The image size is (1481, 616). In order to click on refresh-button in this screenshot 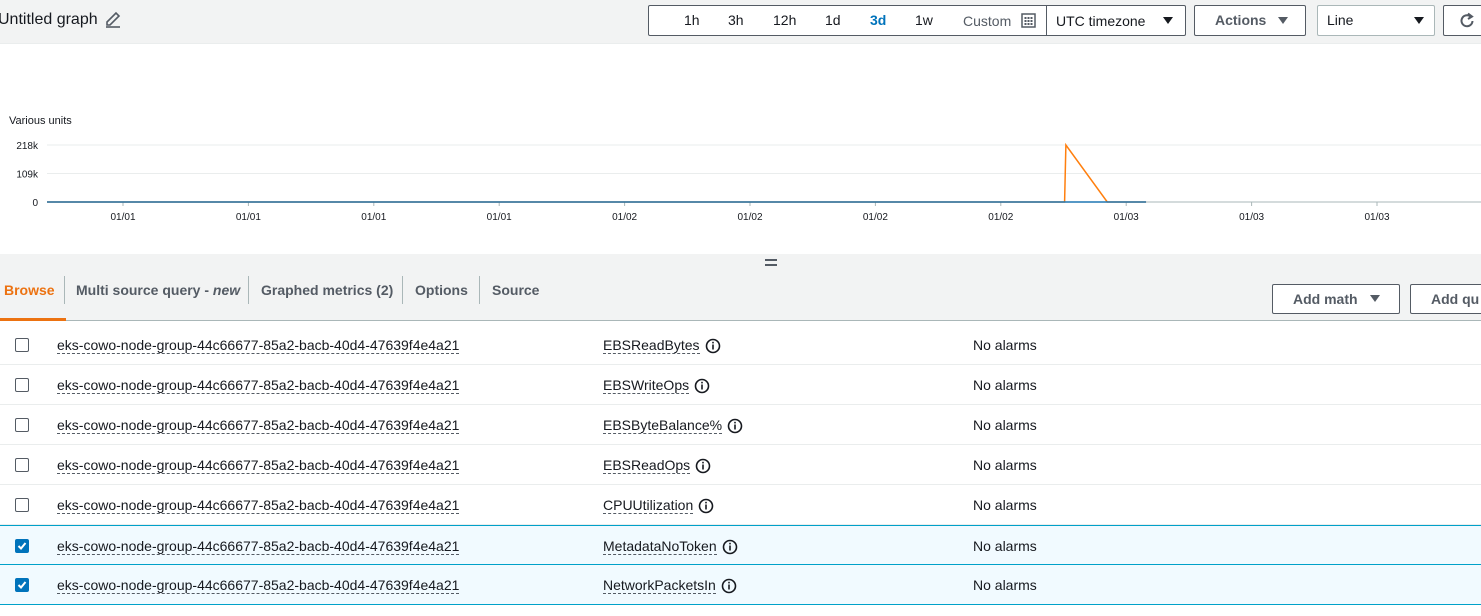, I will do `click(1462, 20)`.